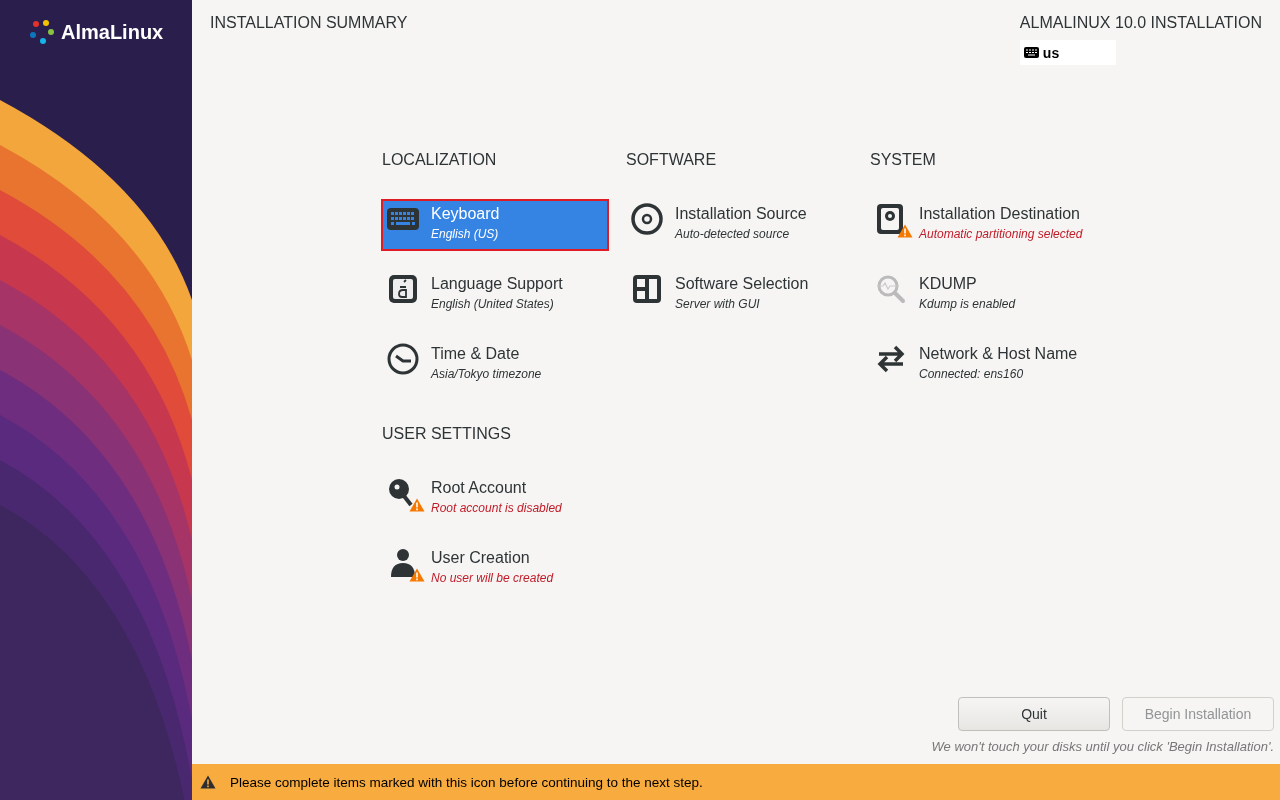  What do you see at coordinates (739, 295) in the screenshot?
I see `spoke-item: Software Selection Server with GUI` at bounding box center [739, 295].